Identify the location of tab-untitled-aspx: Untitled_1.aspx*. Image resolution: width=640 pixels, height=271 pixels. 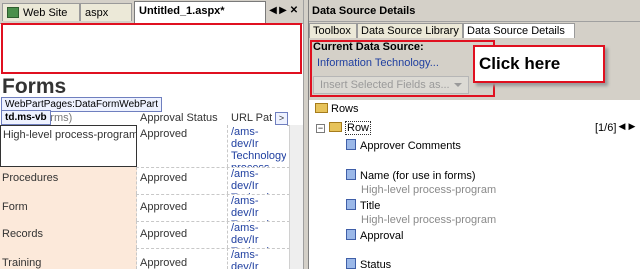
(200, 12).